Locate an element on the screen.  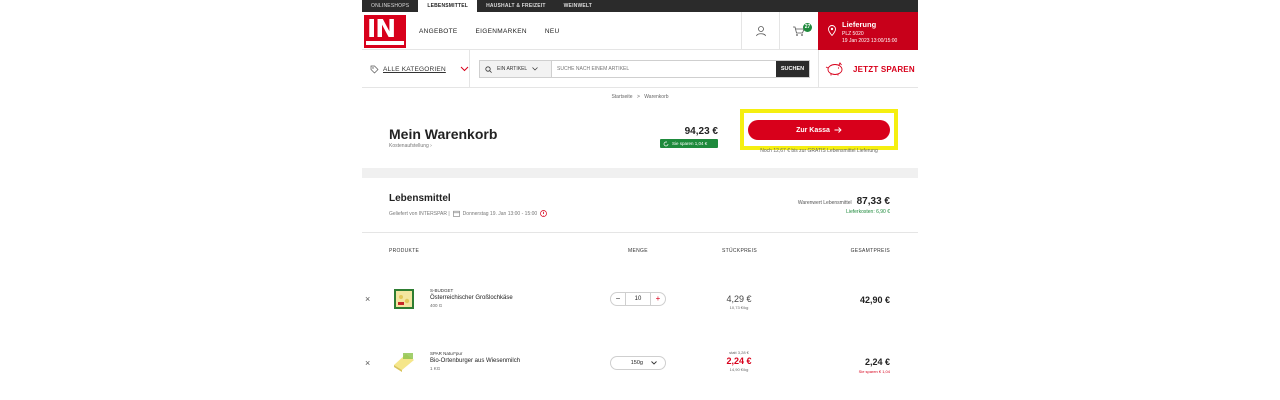
product-name: Bio-Ortenburger aus Wiesenmilch is located at coordinates (475, 361).